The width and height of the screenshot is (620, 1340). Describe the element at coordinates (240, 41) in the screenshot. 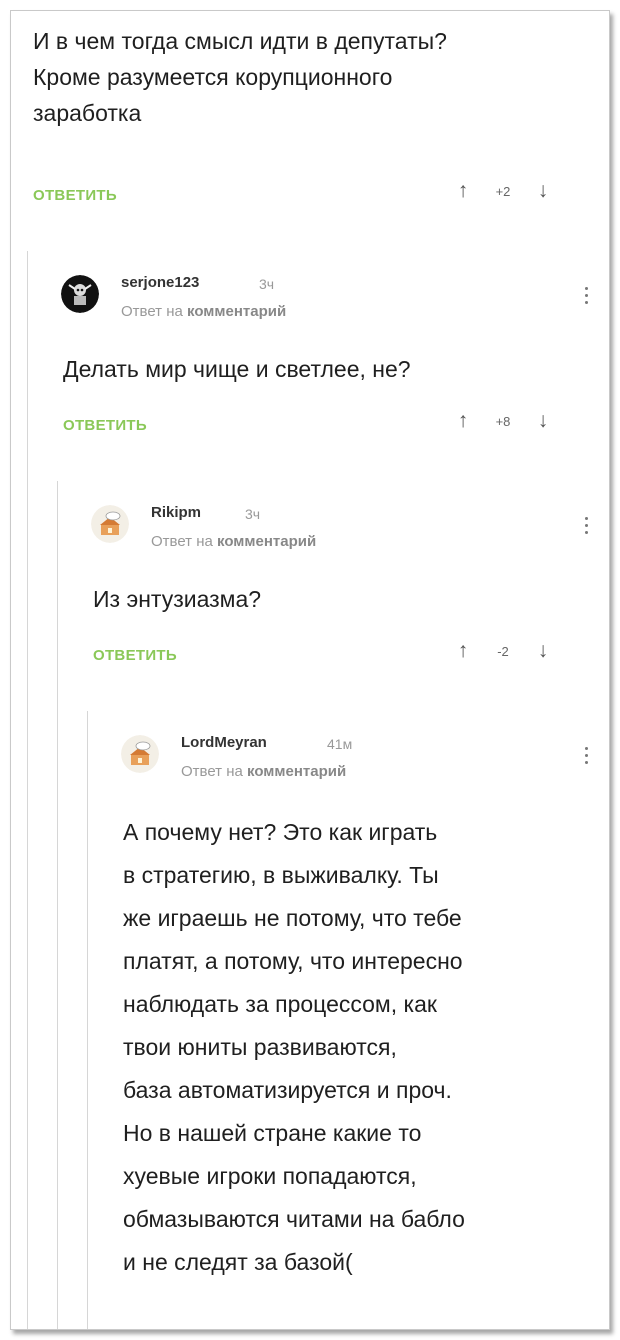

I see `comment-line: И в чем тогда смысл идти в депутаты?` at that location.